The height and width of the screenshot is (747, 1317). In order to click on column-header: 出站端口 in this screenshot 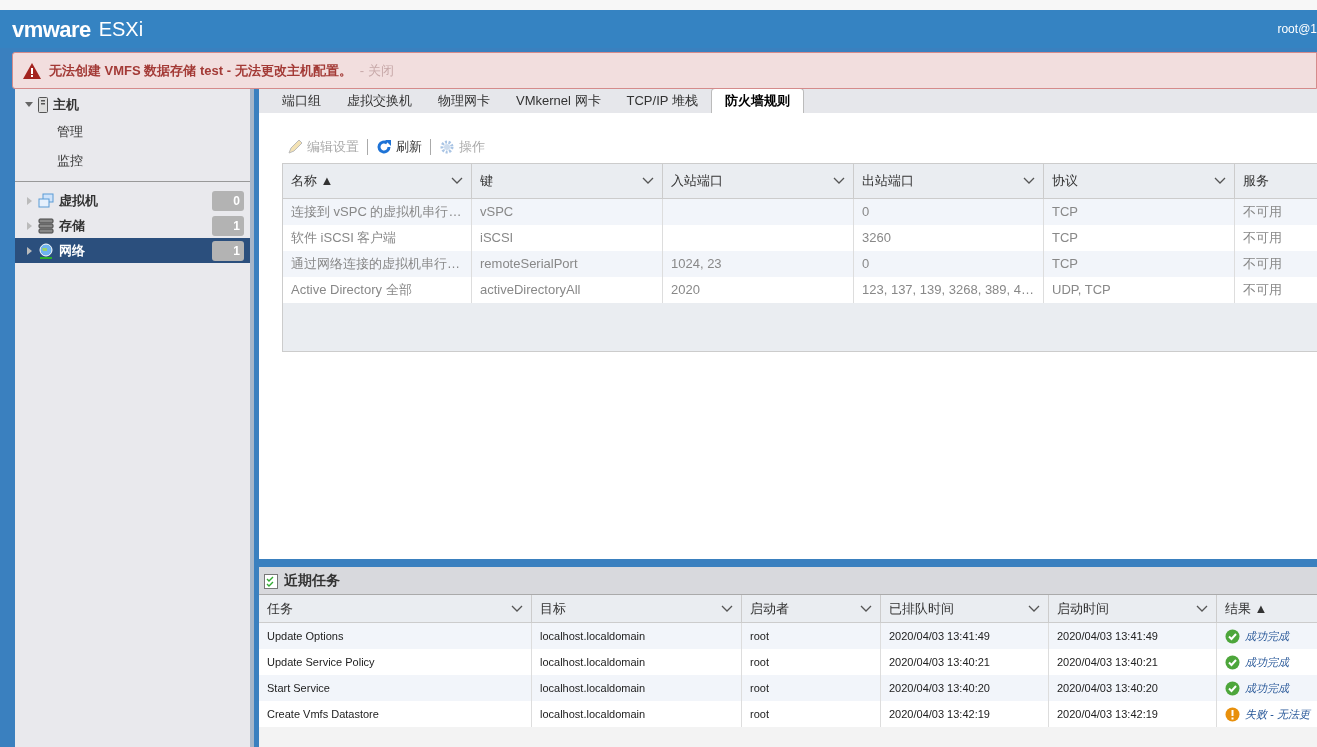, I will do `click(949, 181)`.